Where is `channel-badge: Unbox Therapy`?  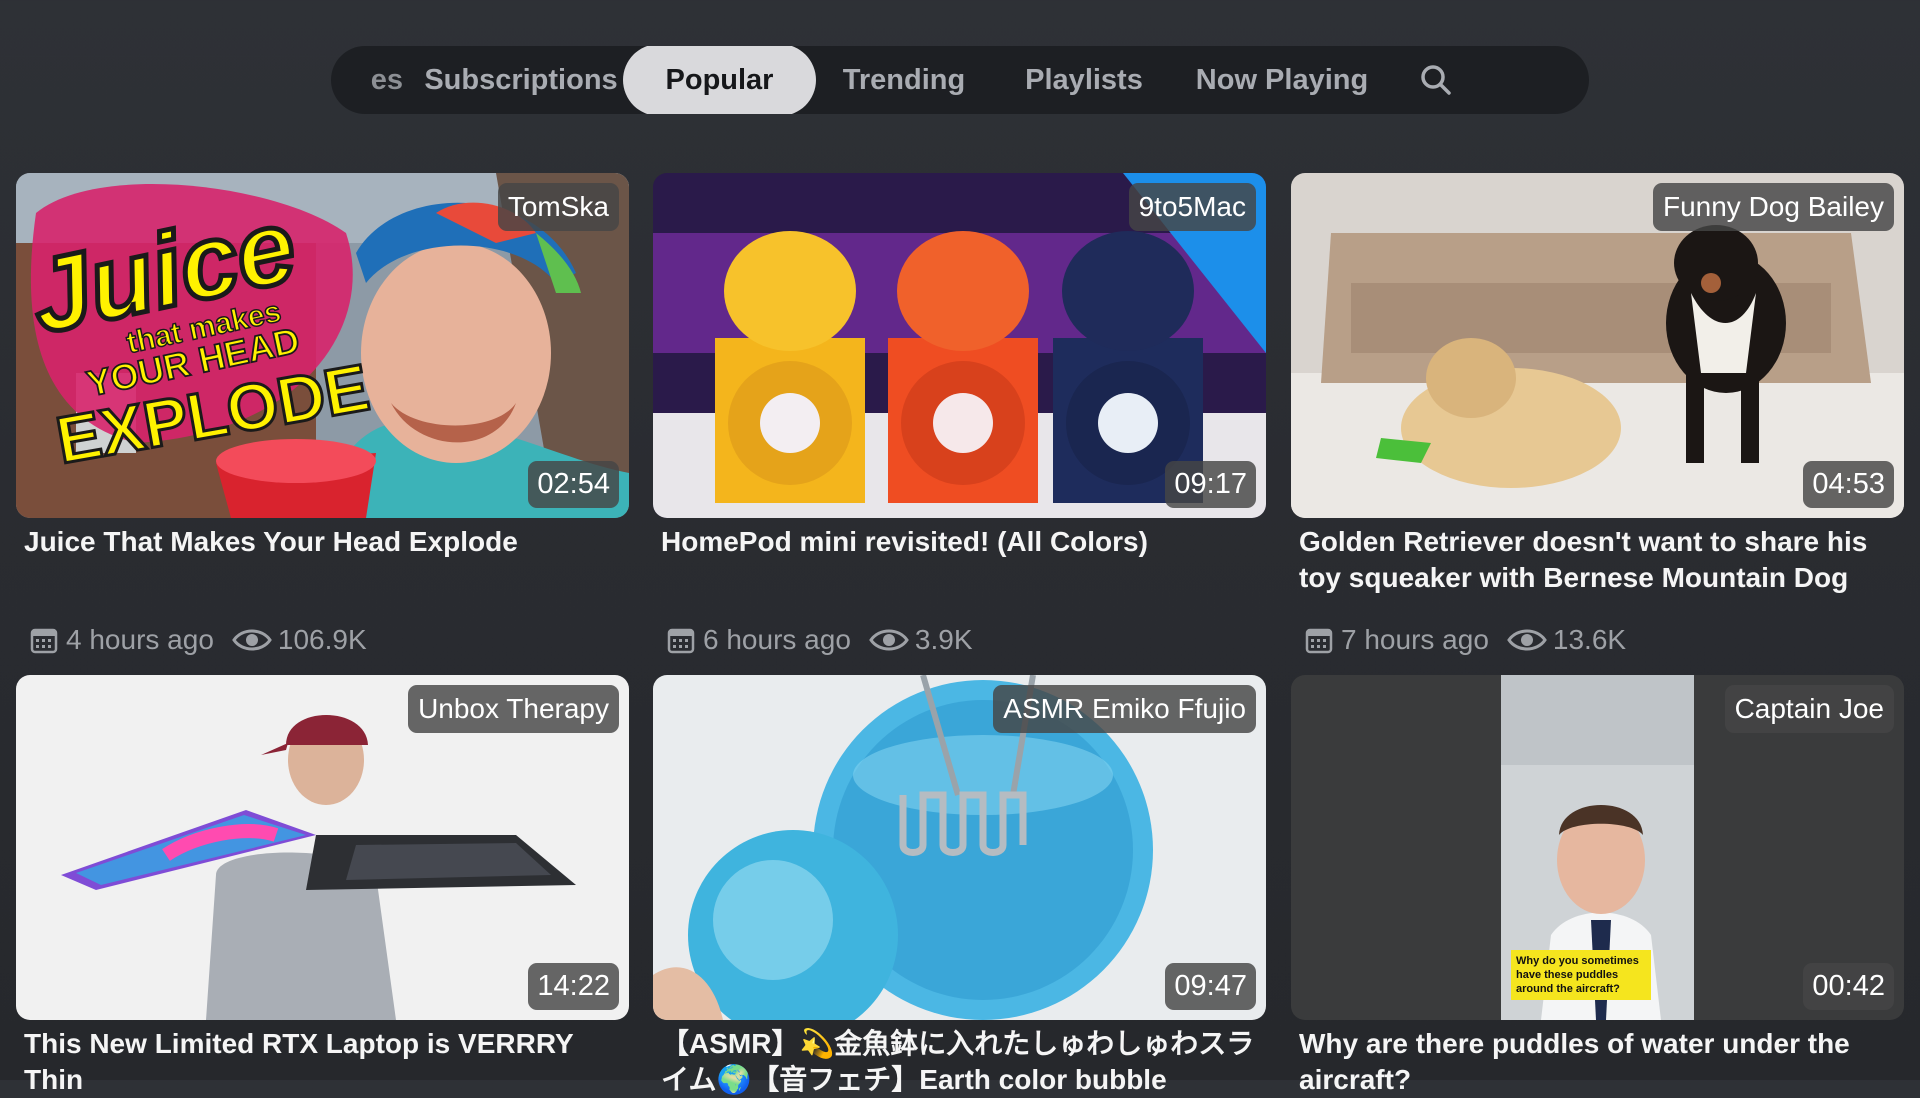 channel-badge: Unbox Therapy is located at coordinates (513, 709).